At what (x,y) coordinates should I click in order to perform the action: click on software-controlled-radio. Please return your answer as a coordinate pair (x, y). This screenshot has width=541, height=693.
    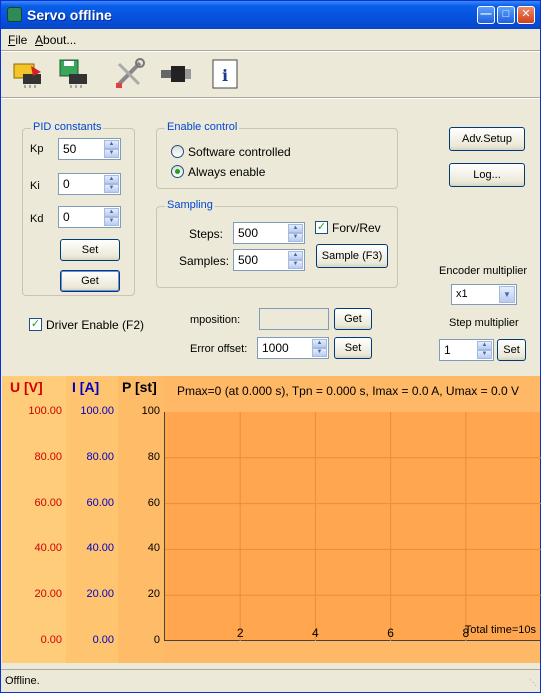
    Looking at the image, I should click on (177, 151).